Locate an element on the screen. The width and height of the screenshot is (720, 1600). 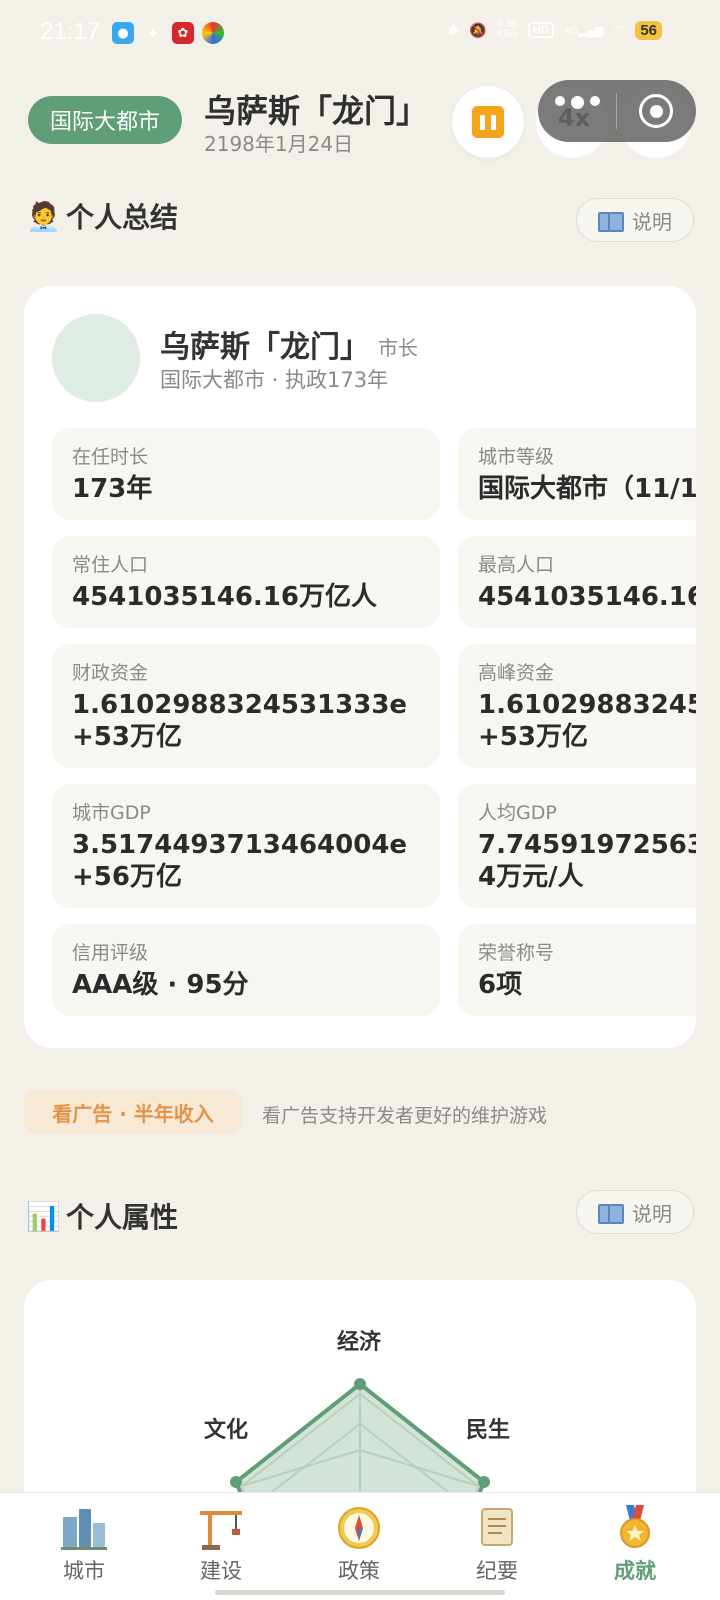
status-bar: 21:17 ● ✦ ✿ ✱ 🔕 9.40 KB/s HD 4G▂▄▆ ◠ 56 is located at coordinates (360, 33).